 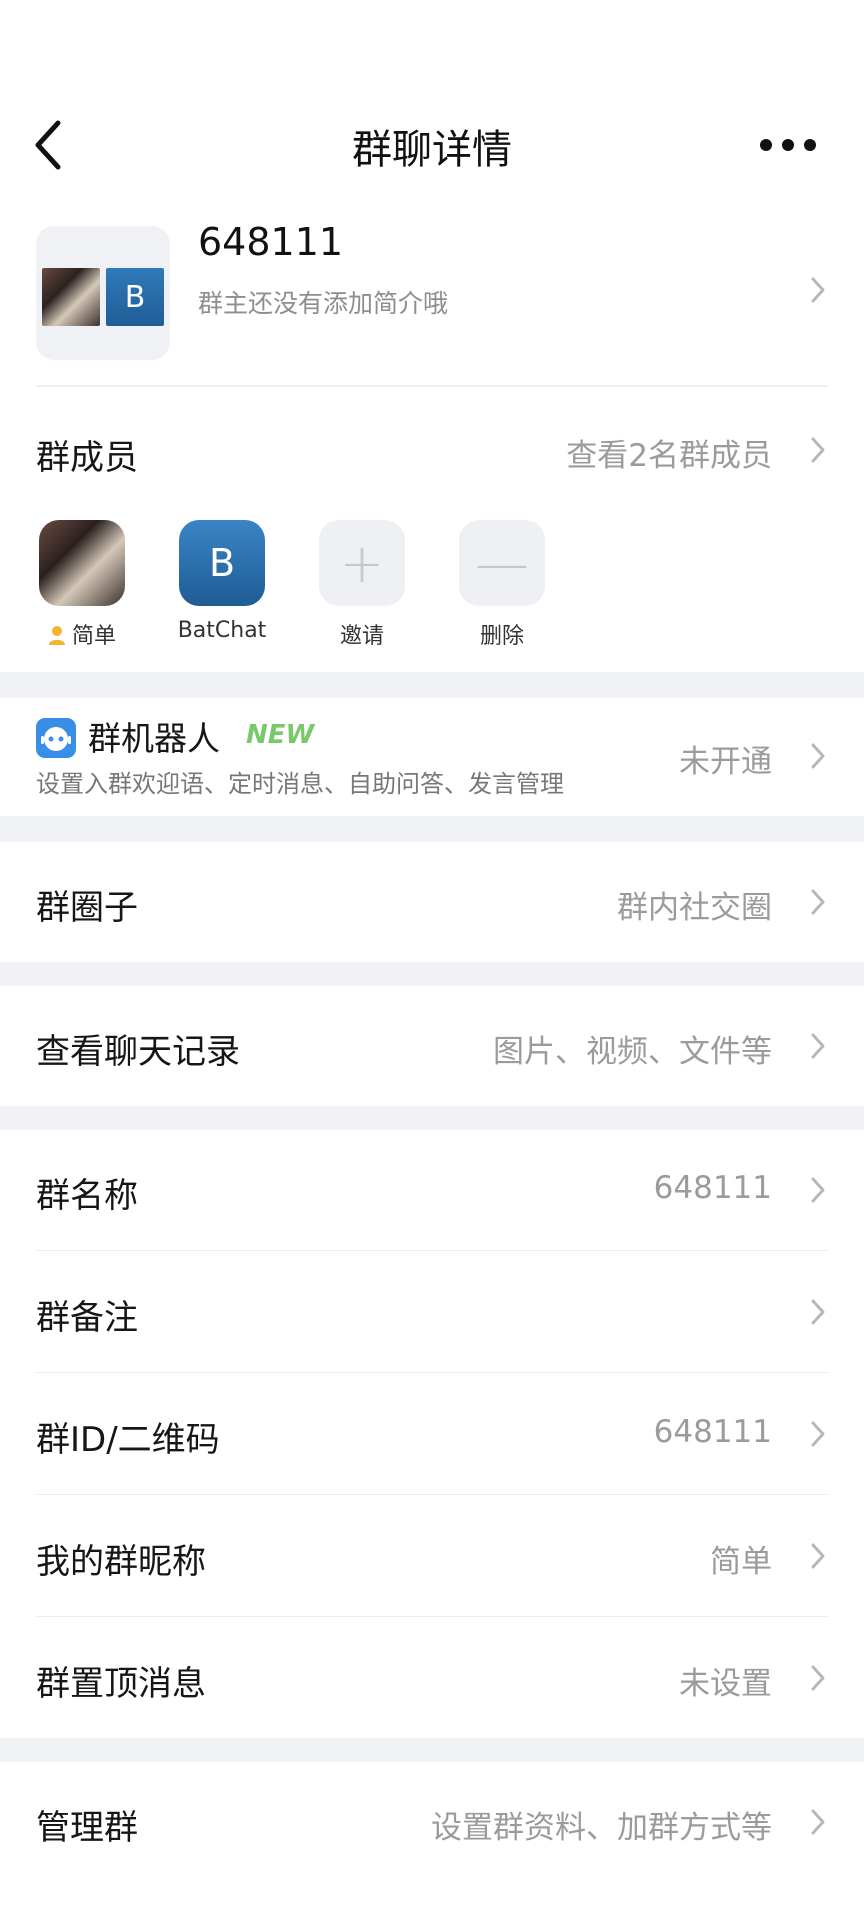 I want to click on group-remark-row: 群备注, so click(x=432, y=1312).